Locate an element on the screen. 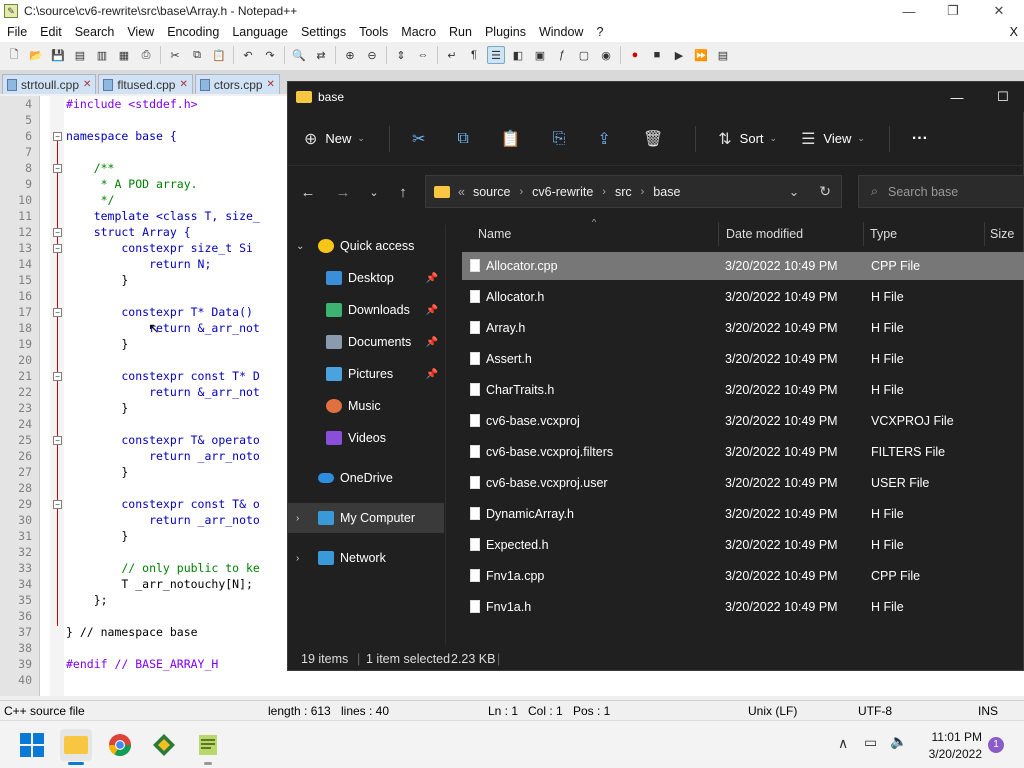 The width and height of the screenshot is (1024, 768). nav-onedrive: OneDrive is located at coordinates (366, 478).